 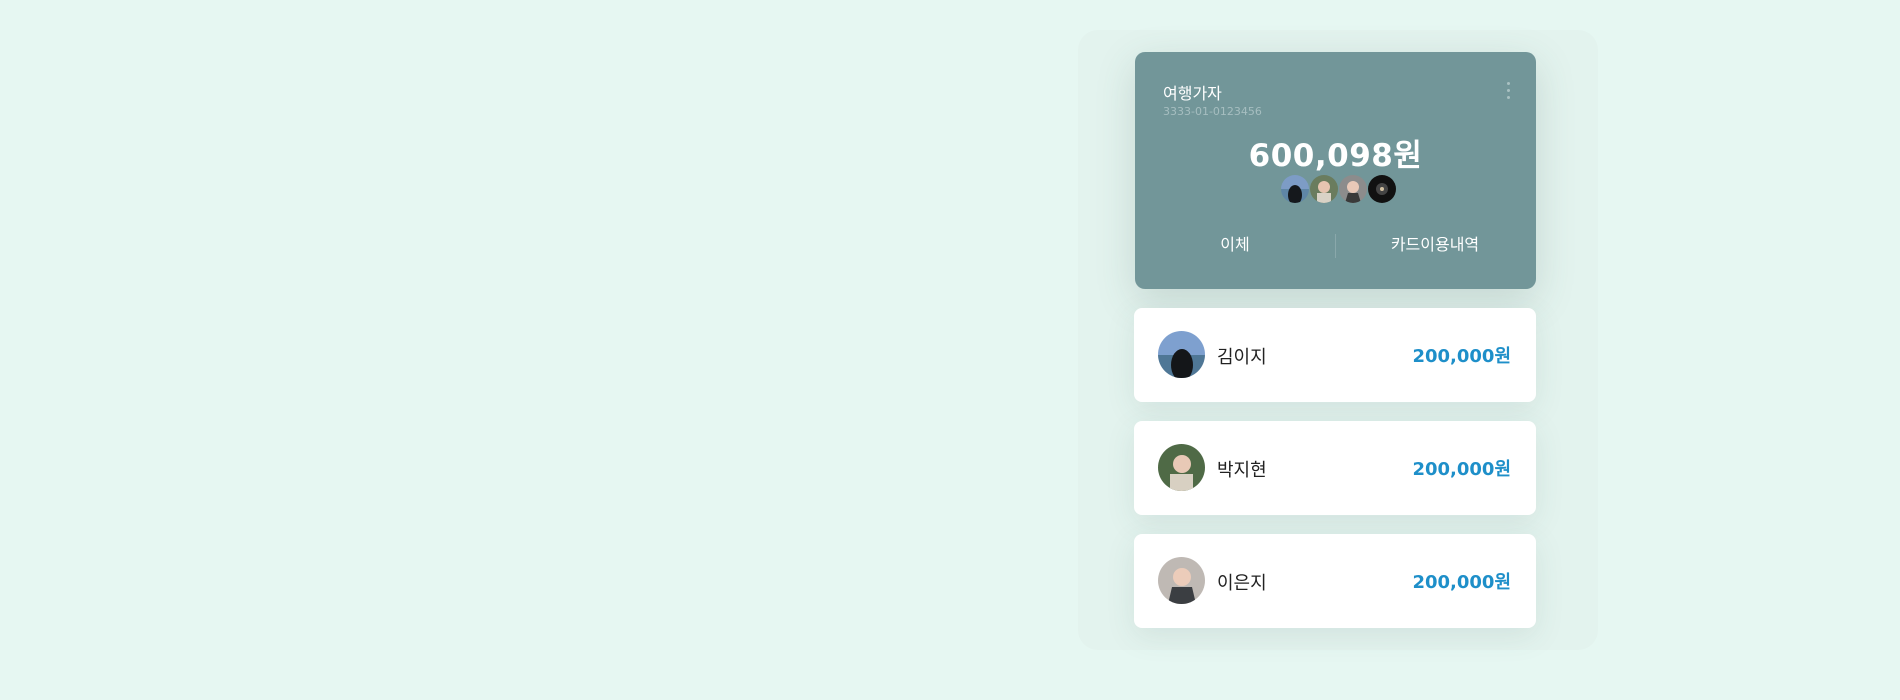 I want to click on account-actions: 이체 카드이용내역, so click(x=1335, y=250).